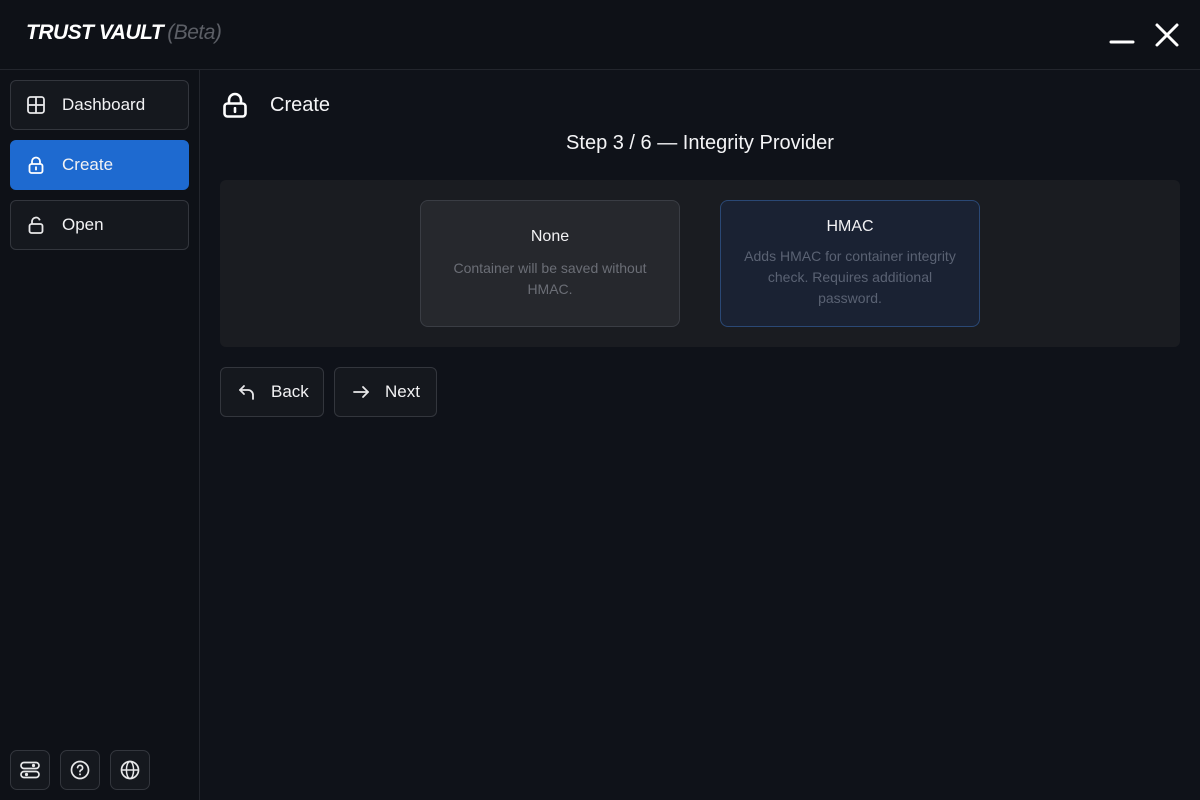  Describe the element at coordinates (36, 225) in the screenshot. I see `unlock-icon` at that location.